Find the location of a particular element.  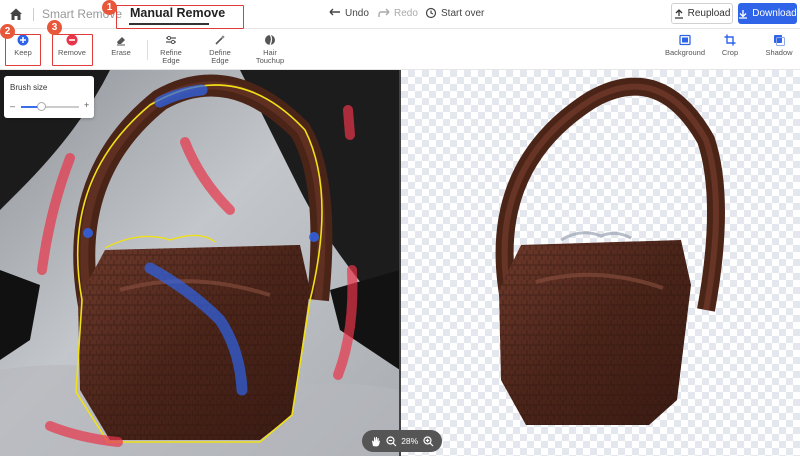

define-edge-label-2: Edge is located at coordinates (220, 60).